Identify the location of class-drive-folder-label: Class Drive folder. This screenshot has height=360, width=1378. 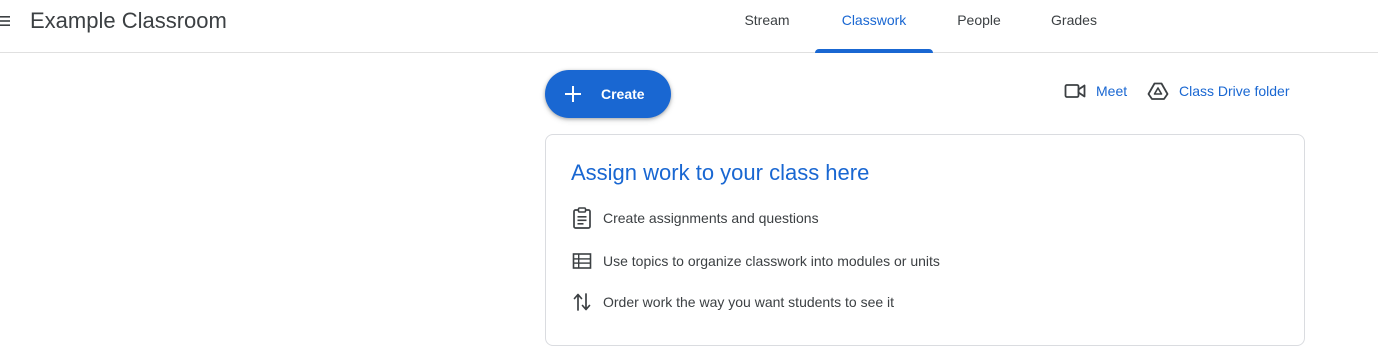
(1234, 91).